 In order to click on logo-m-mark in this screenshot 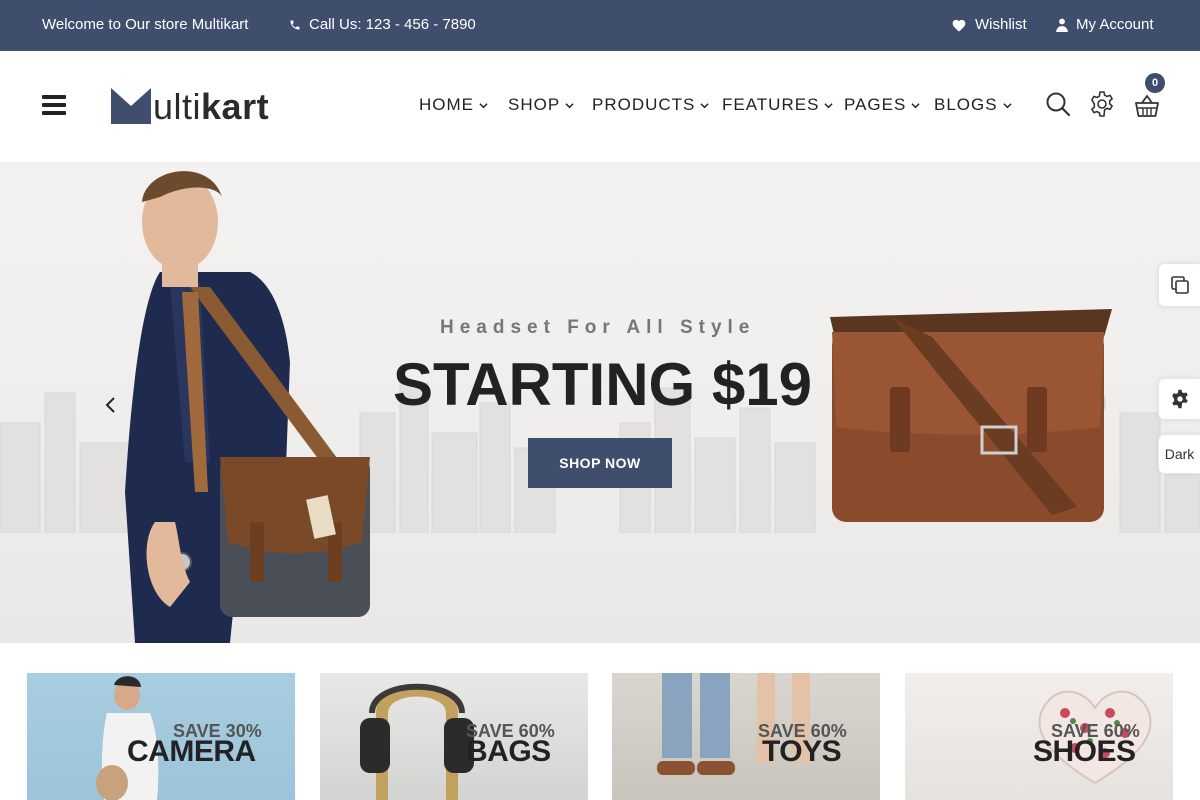, I will do `click(131, 106)`.